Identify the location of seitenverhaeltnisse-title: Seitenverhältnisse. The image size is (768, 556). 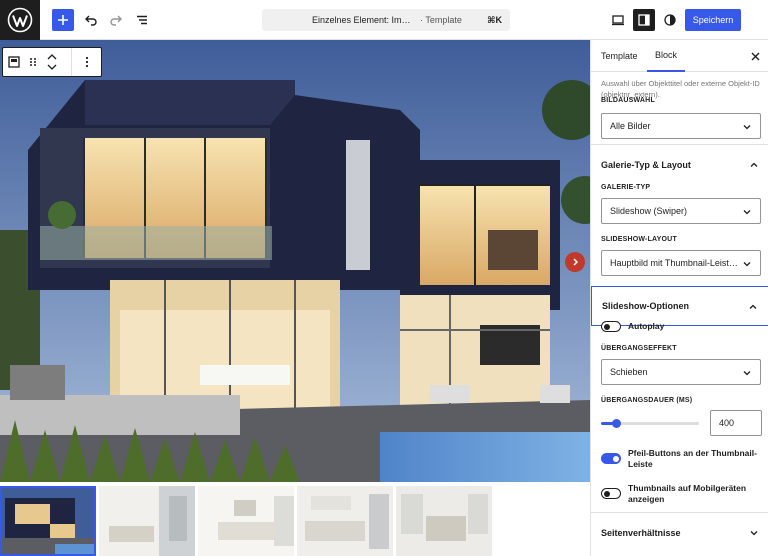
(641, 532).